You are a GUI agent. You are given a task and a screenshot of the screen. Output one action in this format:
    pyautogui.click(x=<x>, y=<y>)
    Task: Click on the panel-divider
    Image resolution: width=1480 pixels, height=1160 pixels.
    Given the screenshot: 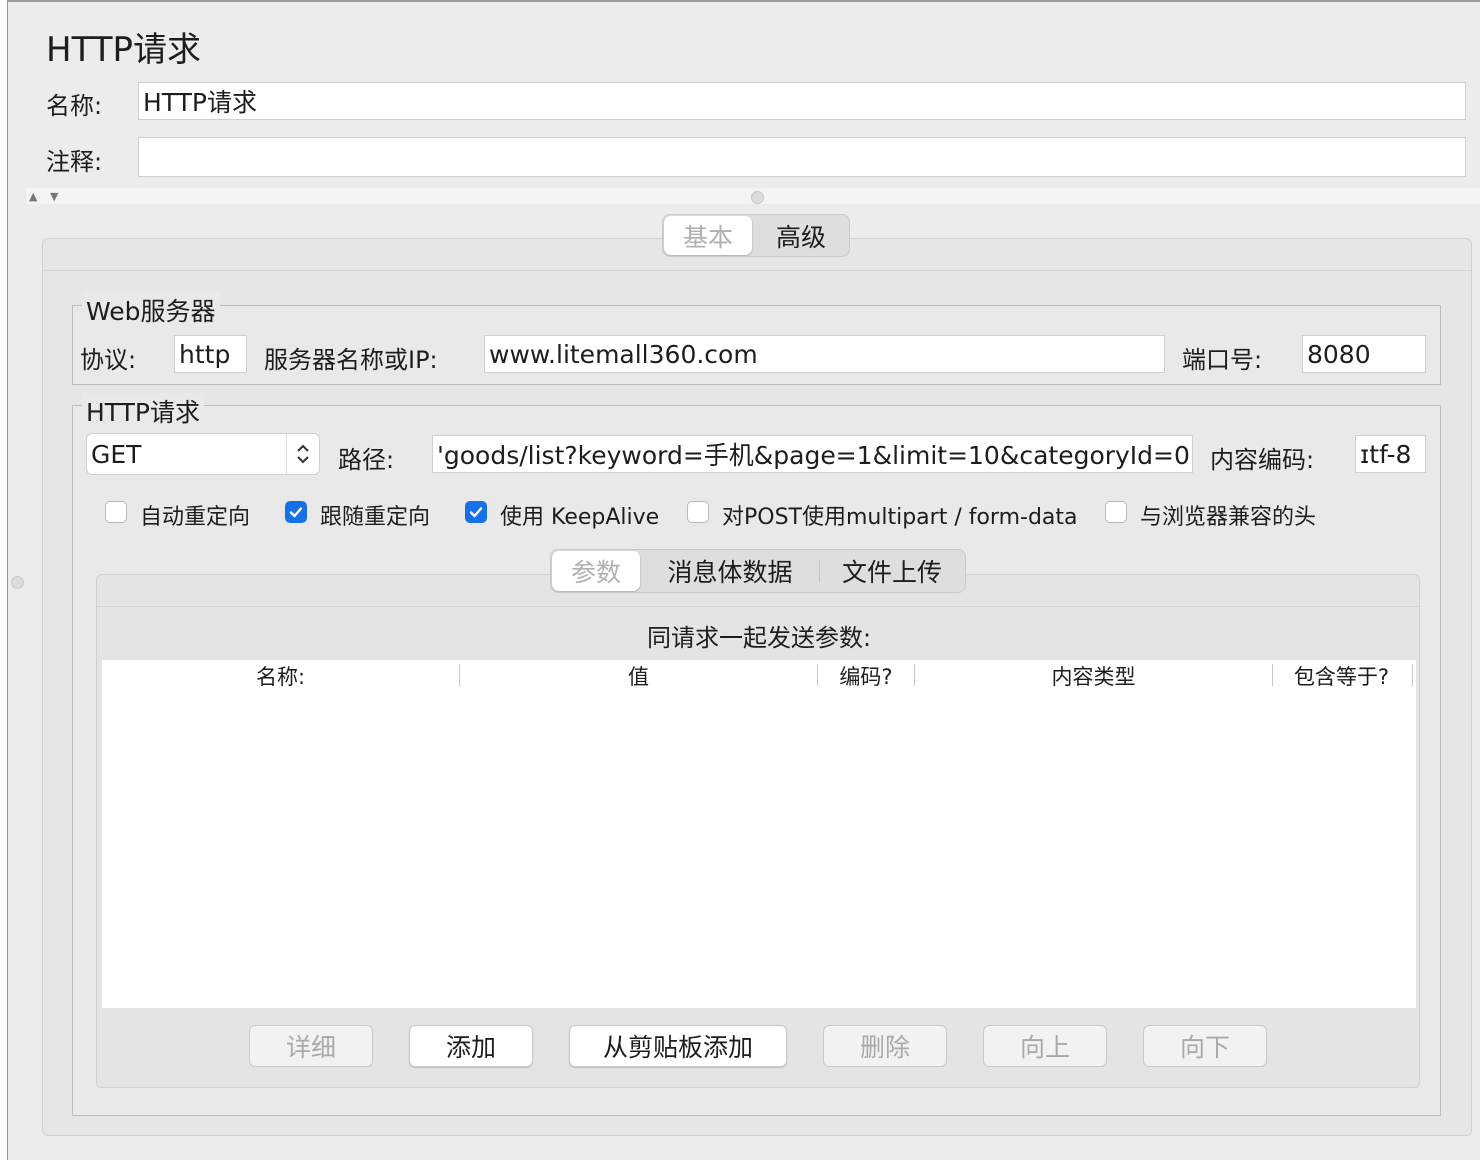 What is the action you would take?
    pyautogui.click(x=757, y=270)
    